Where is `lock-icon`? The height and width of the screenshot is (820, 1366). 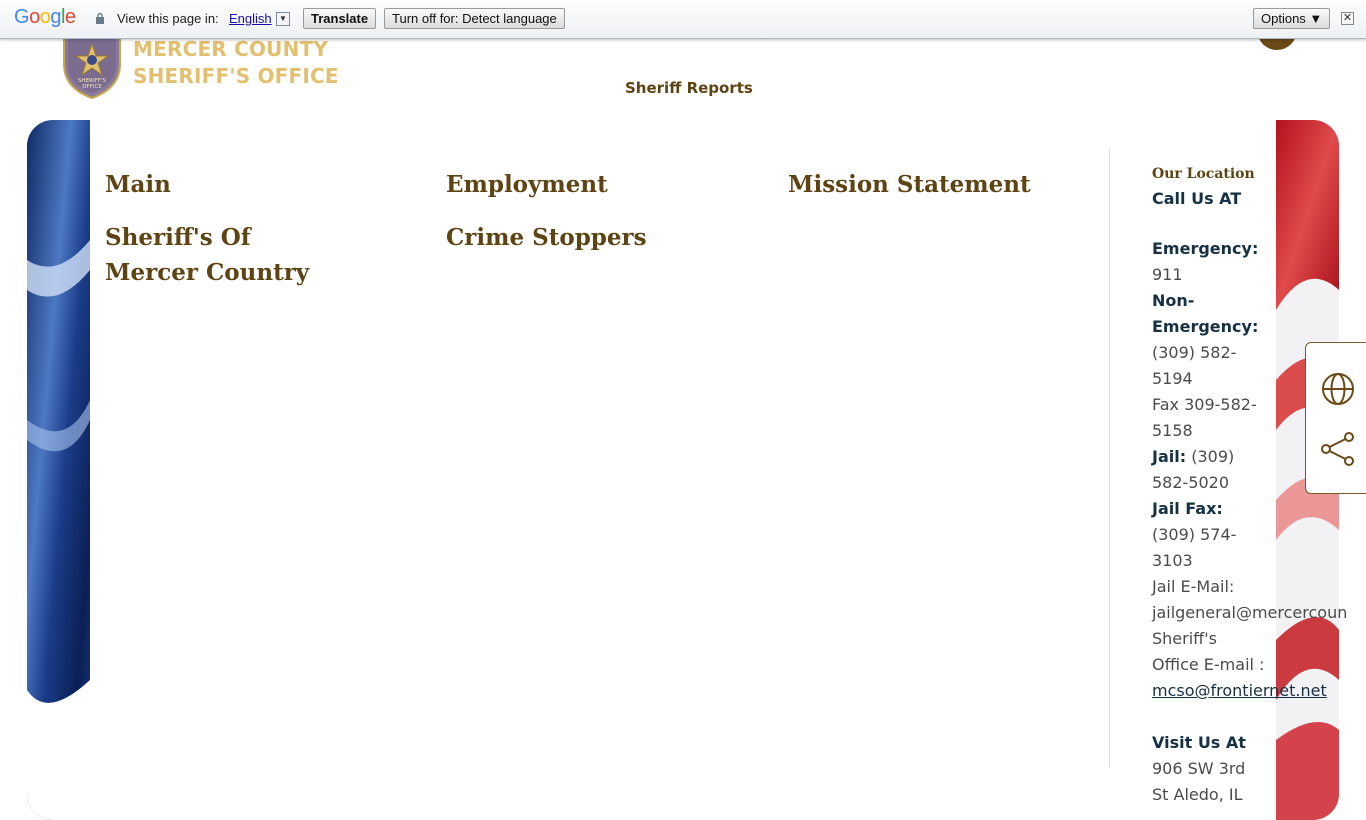
lock-icon is located at coordinates (100, 18).